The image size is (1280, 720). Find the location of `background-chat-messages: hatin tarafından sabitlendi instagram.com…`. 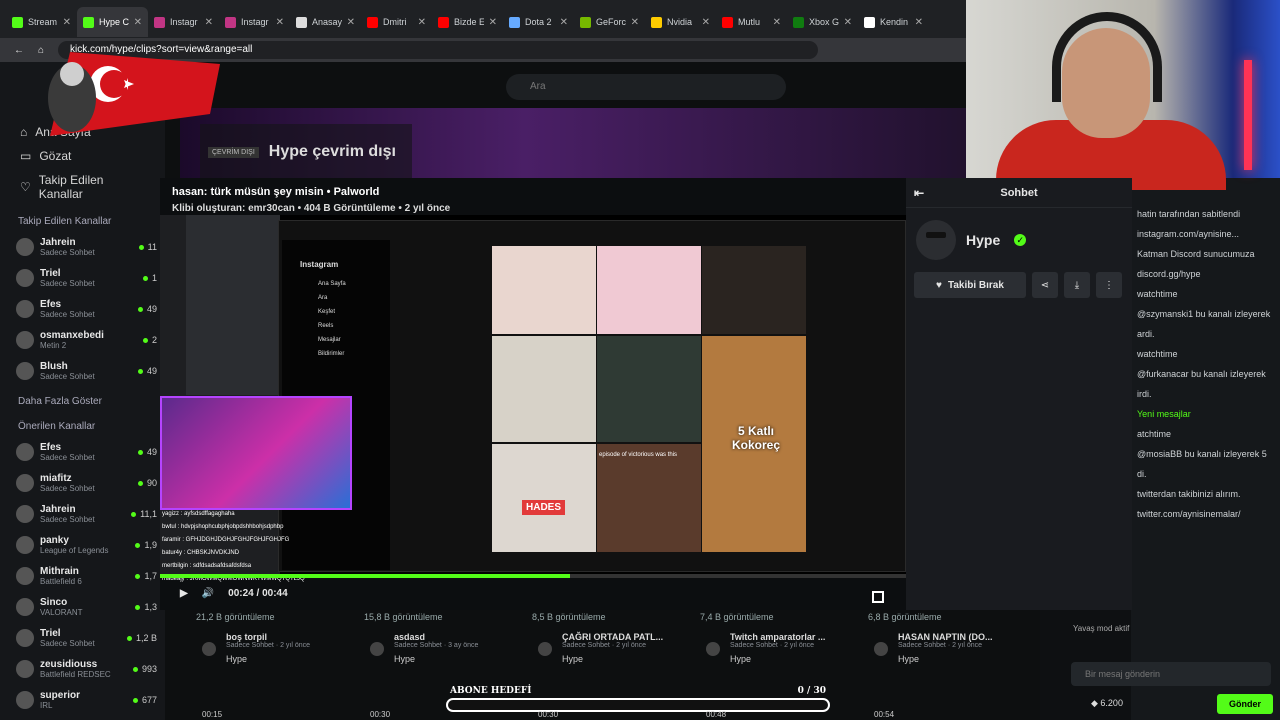

background-chat-messages: hatin tarafından sabitlendi instagram.com… is located at coordinates (1205, 349).